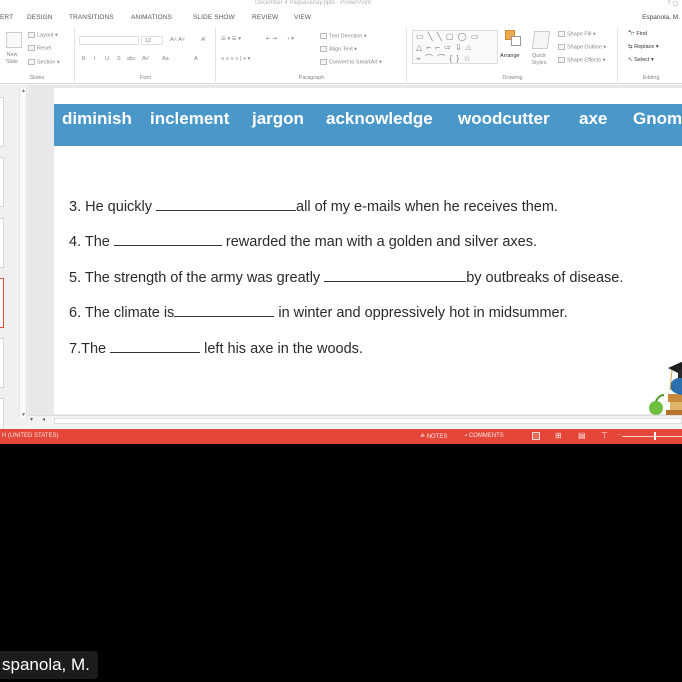 This screenshot has width=682, height=682. Describe the element at coordinates (6, 17) in the screenshot. I see `tab-insert: ERT` at that location.